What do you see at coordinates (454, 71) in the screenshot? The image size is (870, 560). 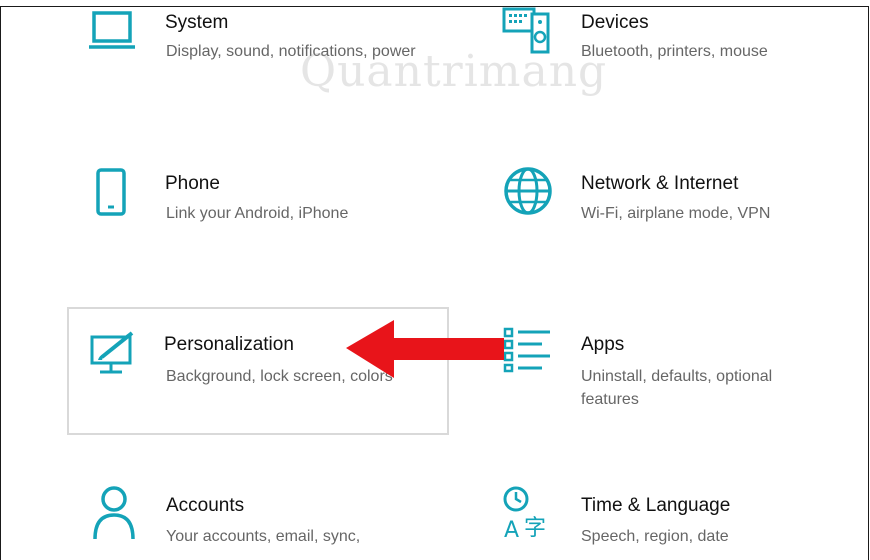 I see `watermark: Quantrimang` at bounding box center [454, 71].